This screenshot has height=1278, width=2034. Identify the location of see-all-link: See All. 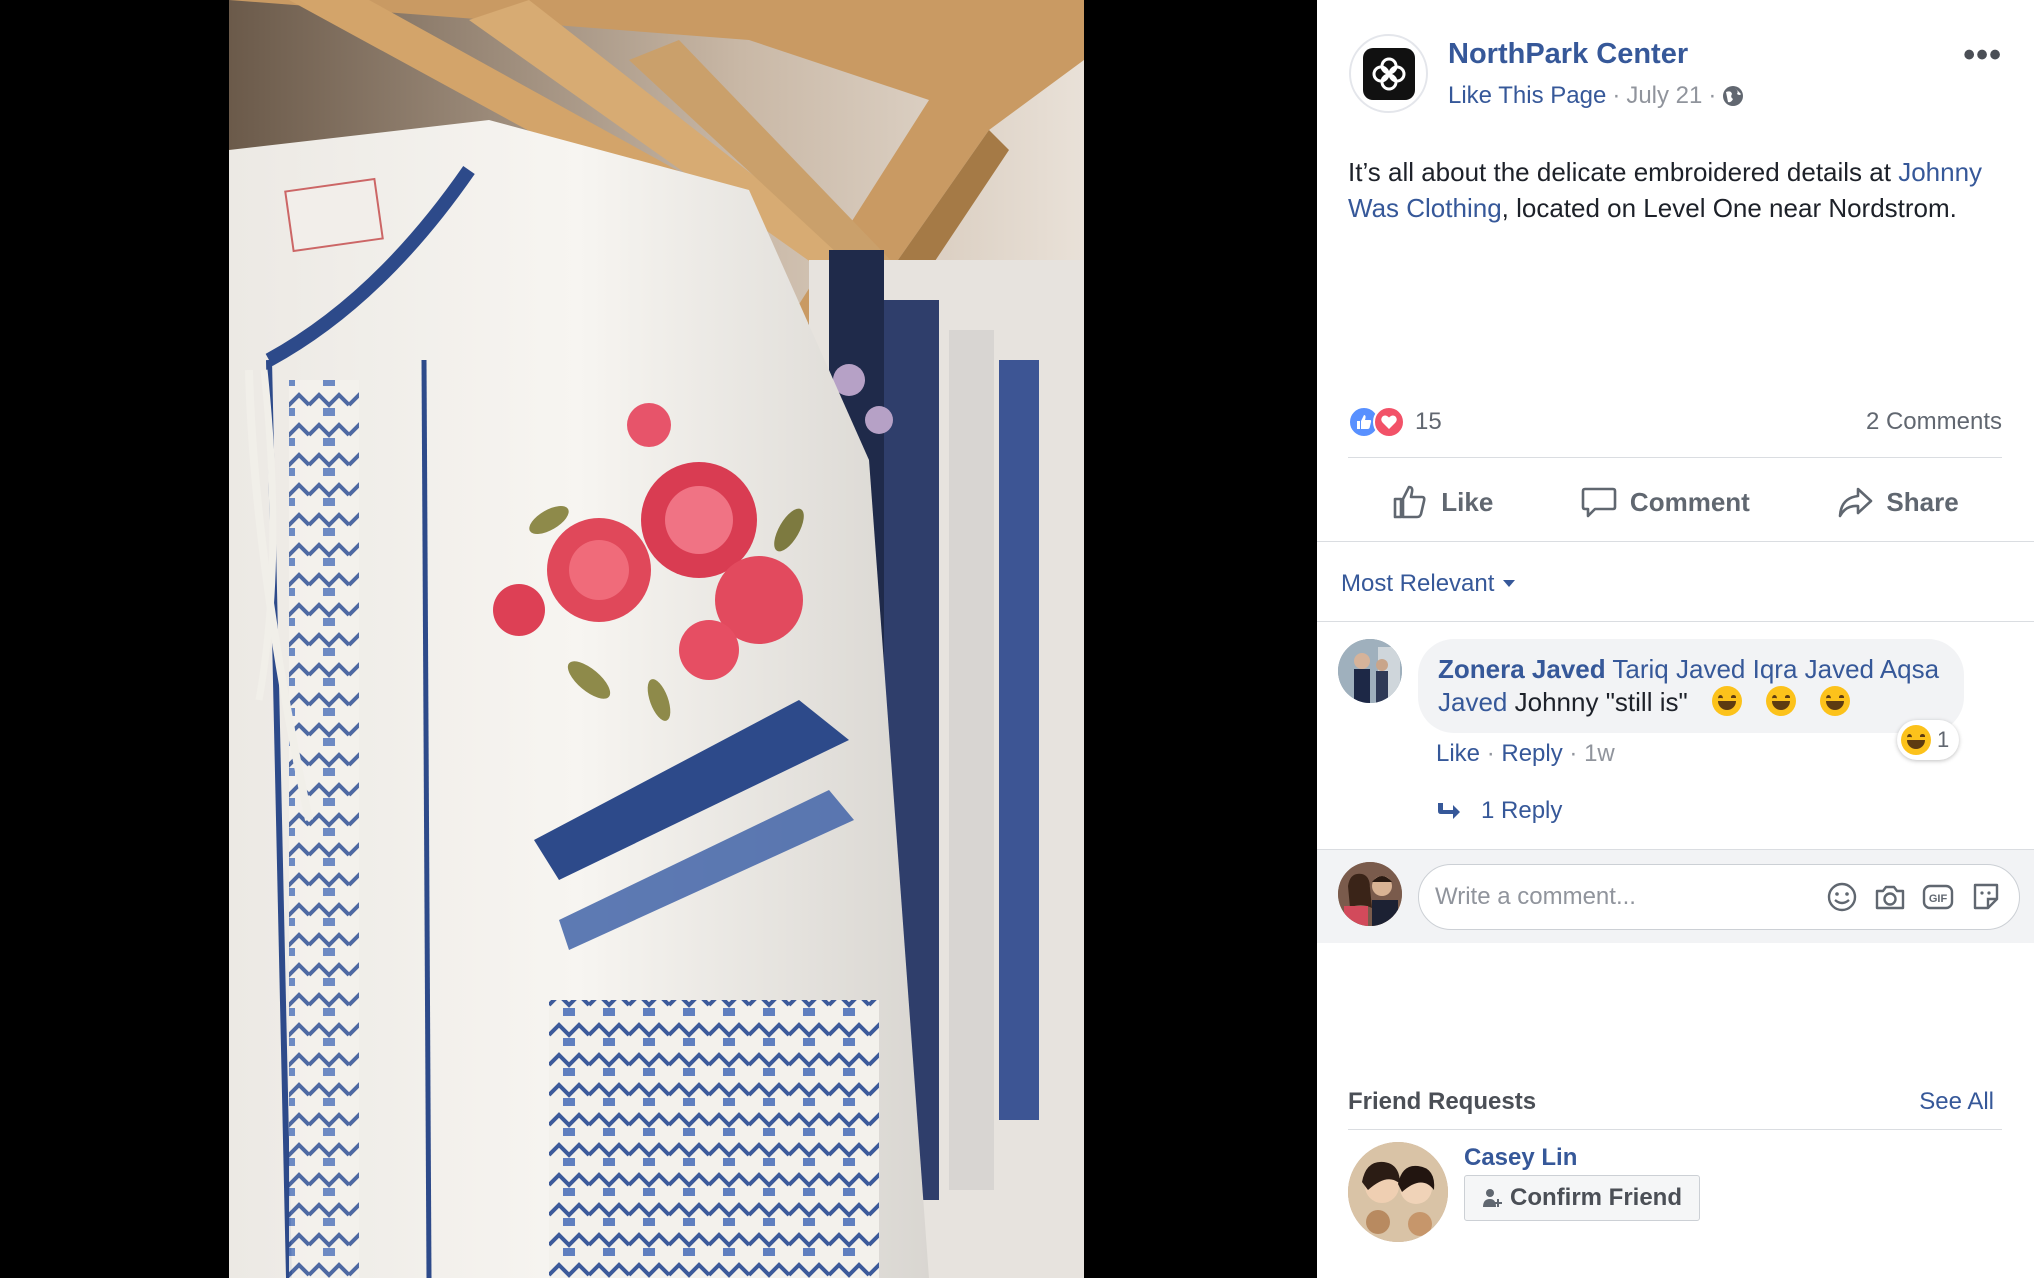
(1956, 1102).